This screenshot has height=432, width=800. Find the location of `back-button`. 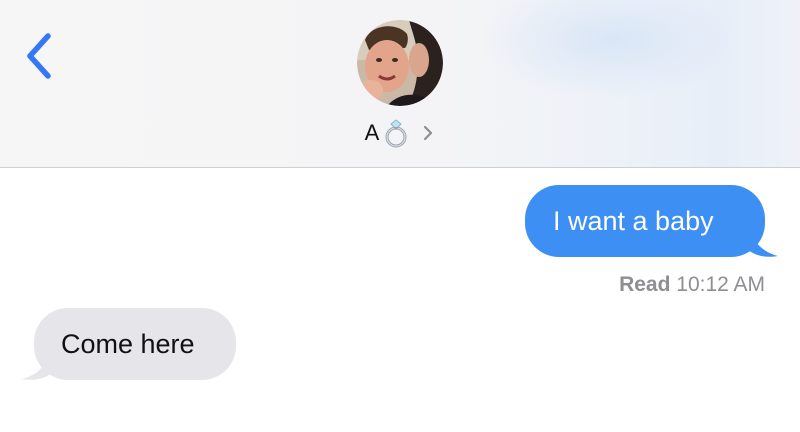

back-button is located at coordinates (40, 56).